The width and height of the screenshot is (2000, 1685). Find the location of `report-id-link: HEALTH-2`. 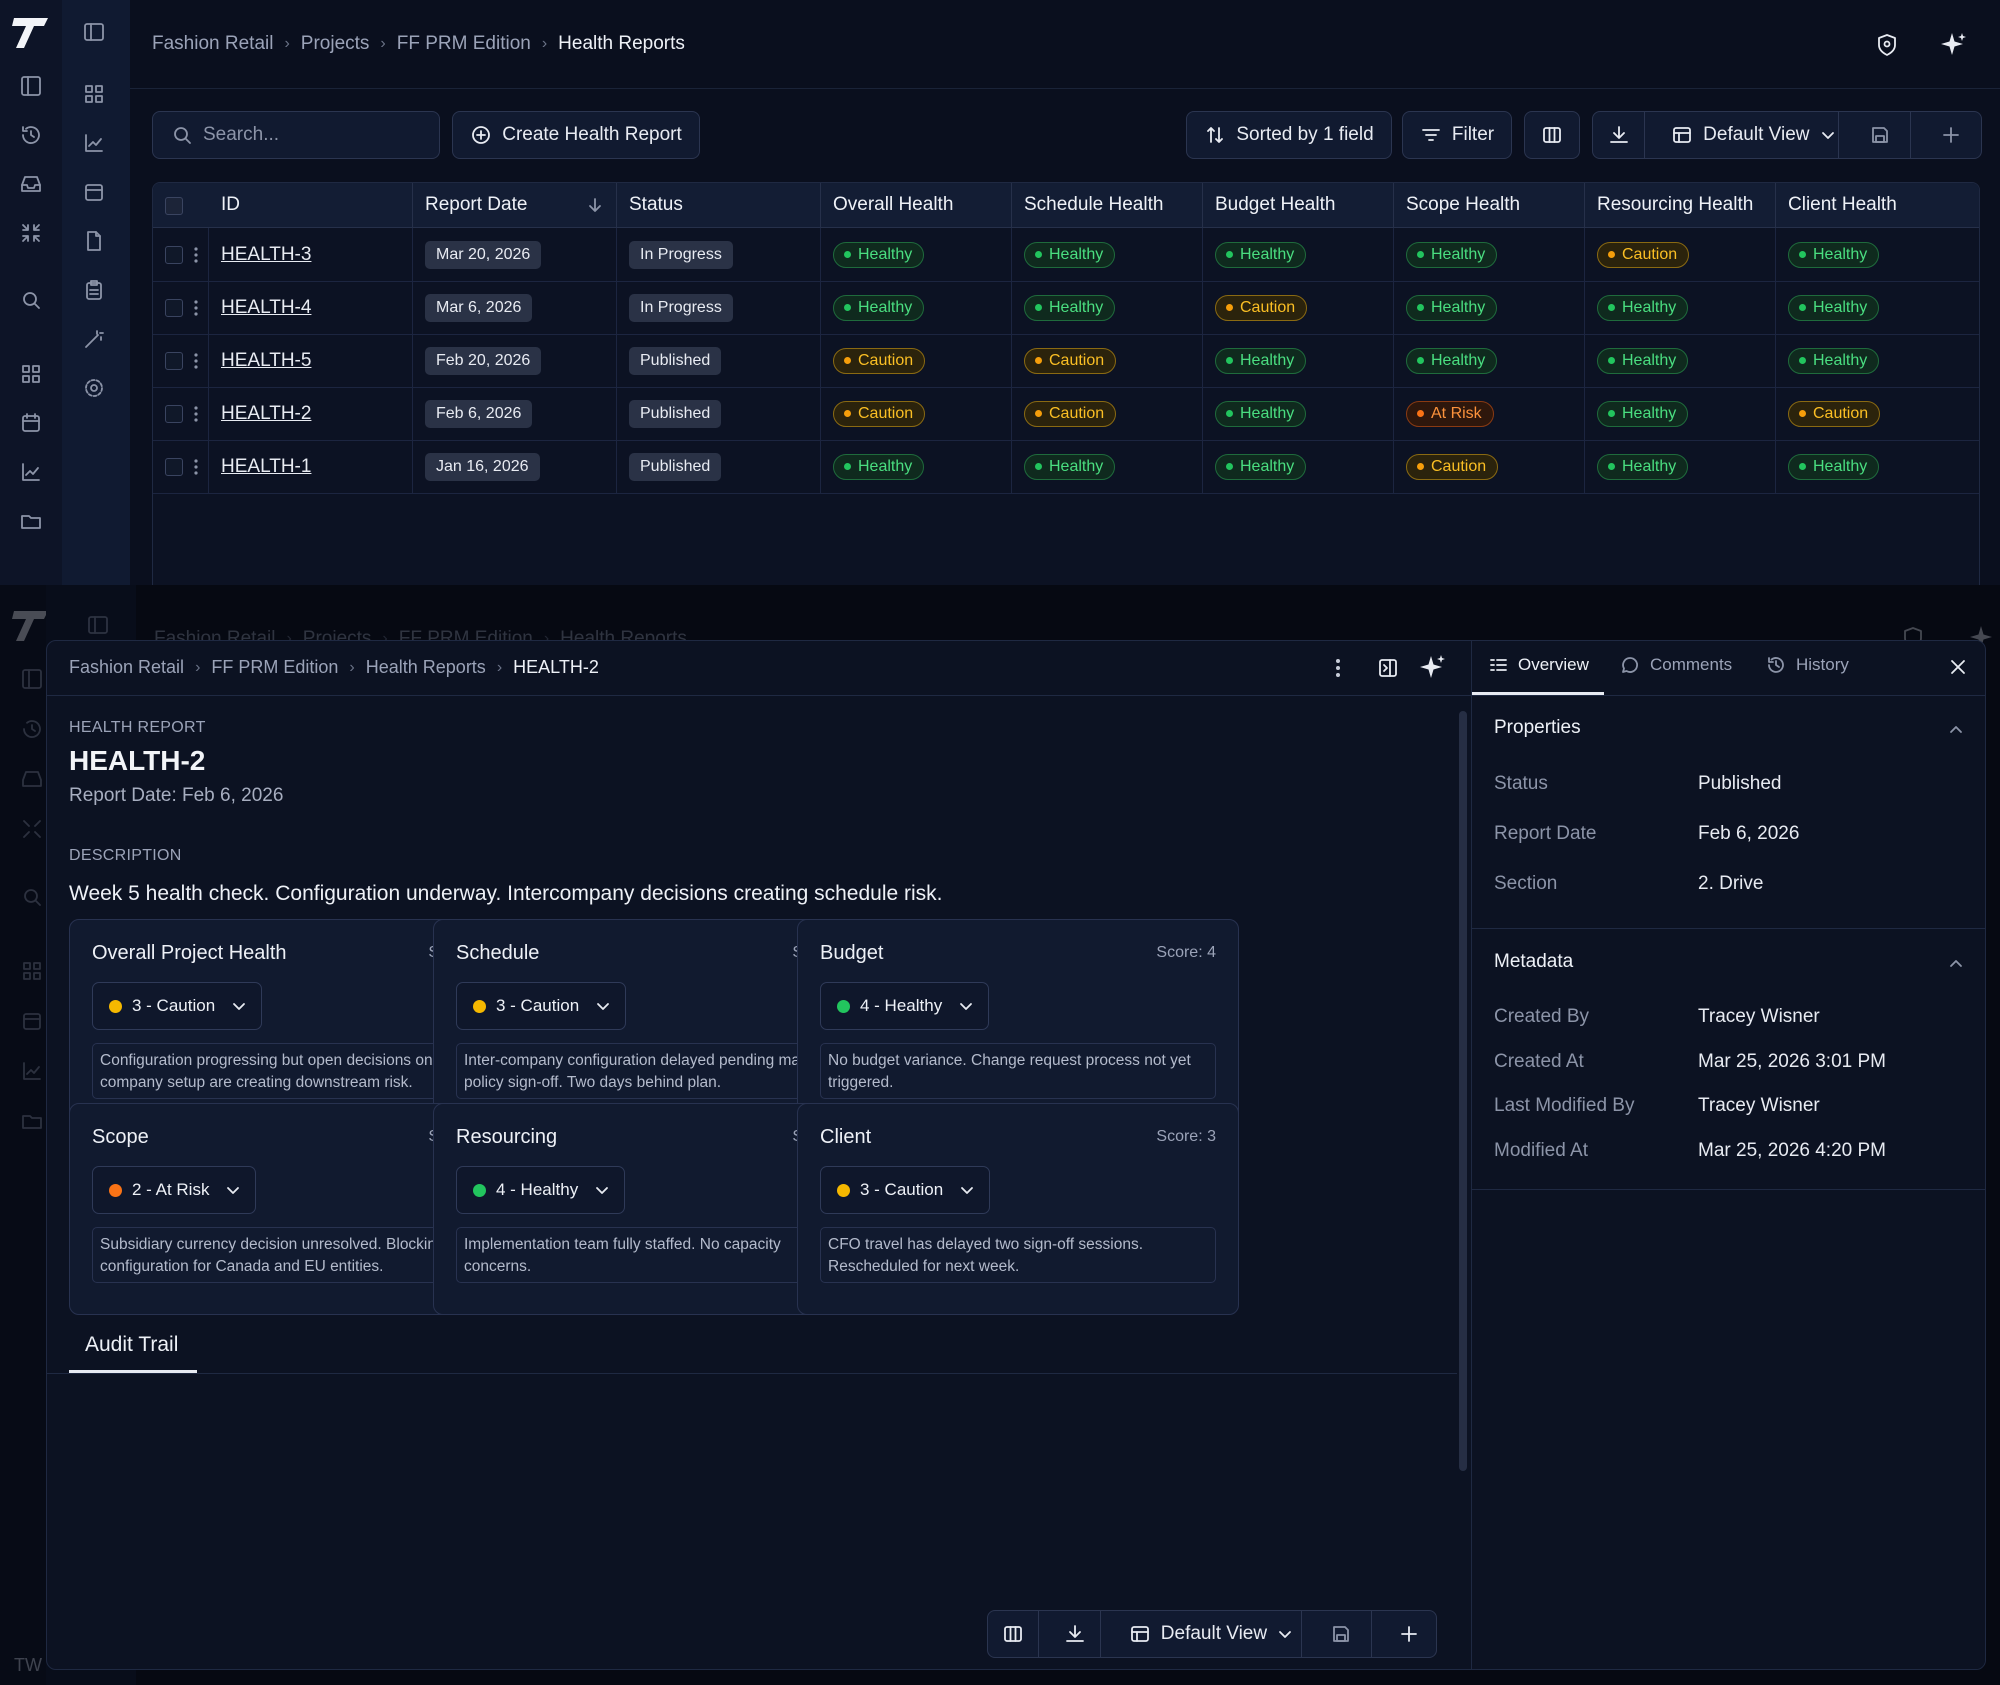

report-id-link: HEALTH-2 is located at coordinates (266, 414).